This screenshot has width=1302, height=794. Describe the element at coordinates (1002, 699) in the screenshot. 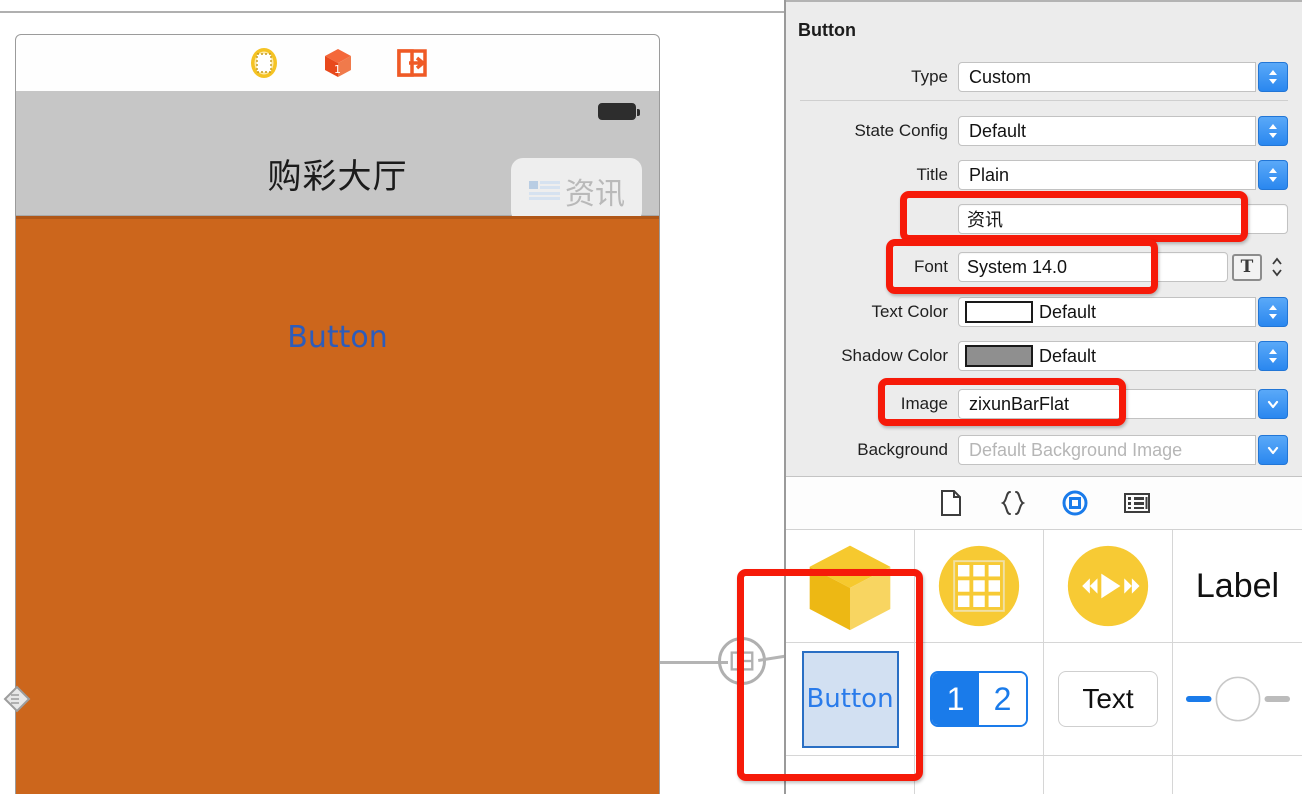

I see `segment-two: 2` at that location.